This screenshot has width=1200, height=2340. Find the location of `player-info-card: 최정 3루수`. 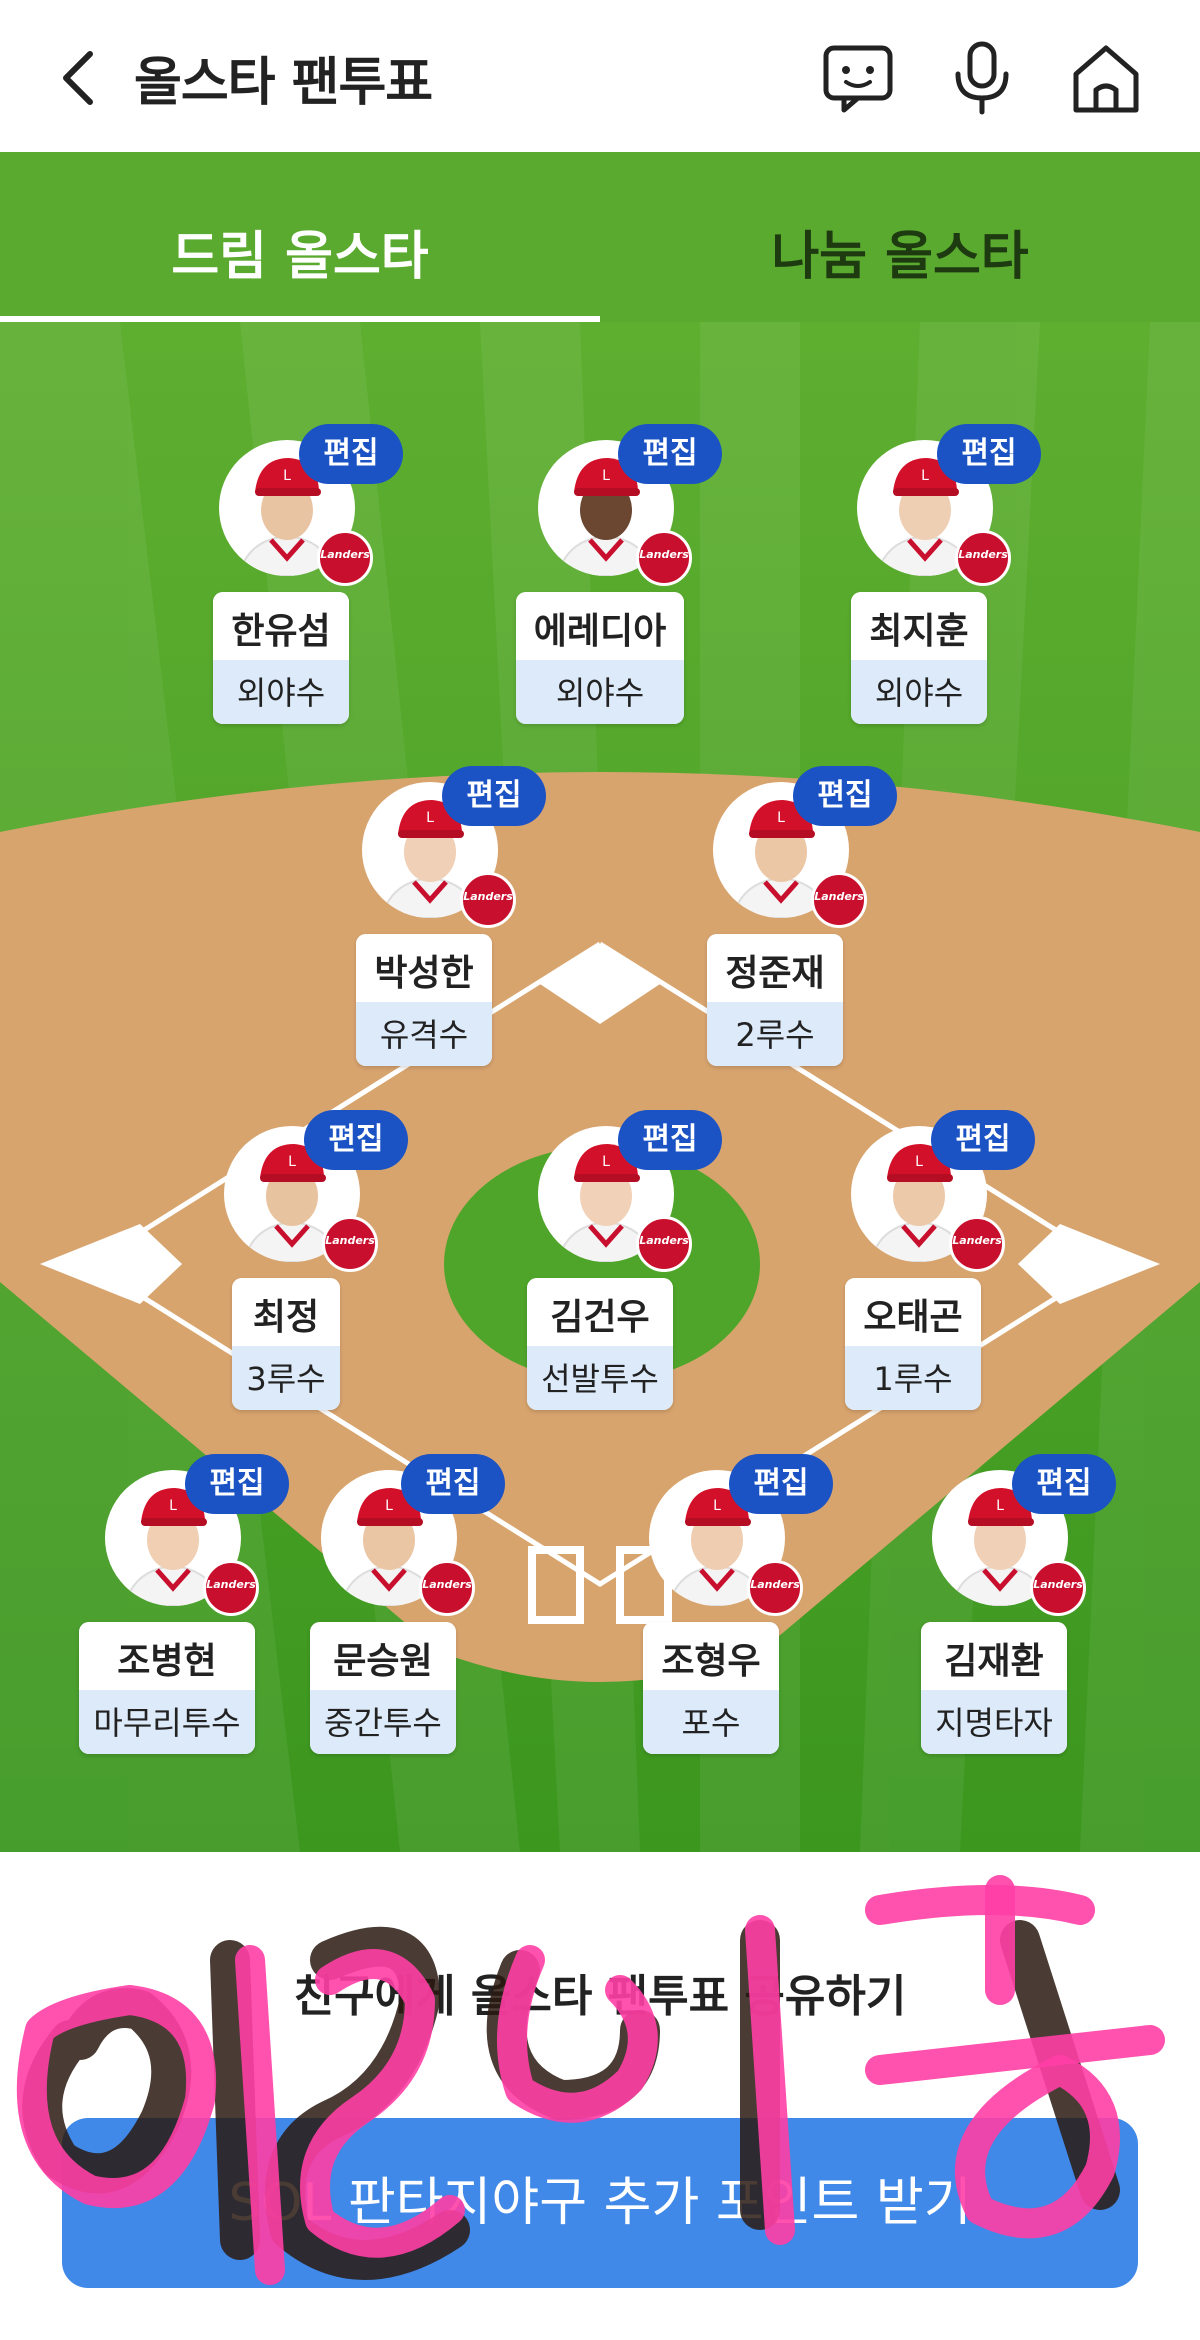

player-info-card: 최정 3루수 is located at coordinates (286, 1346).